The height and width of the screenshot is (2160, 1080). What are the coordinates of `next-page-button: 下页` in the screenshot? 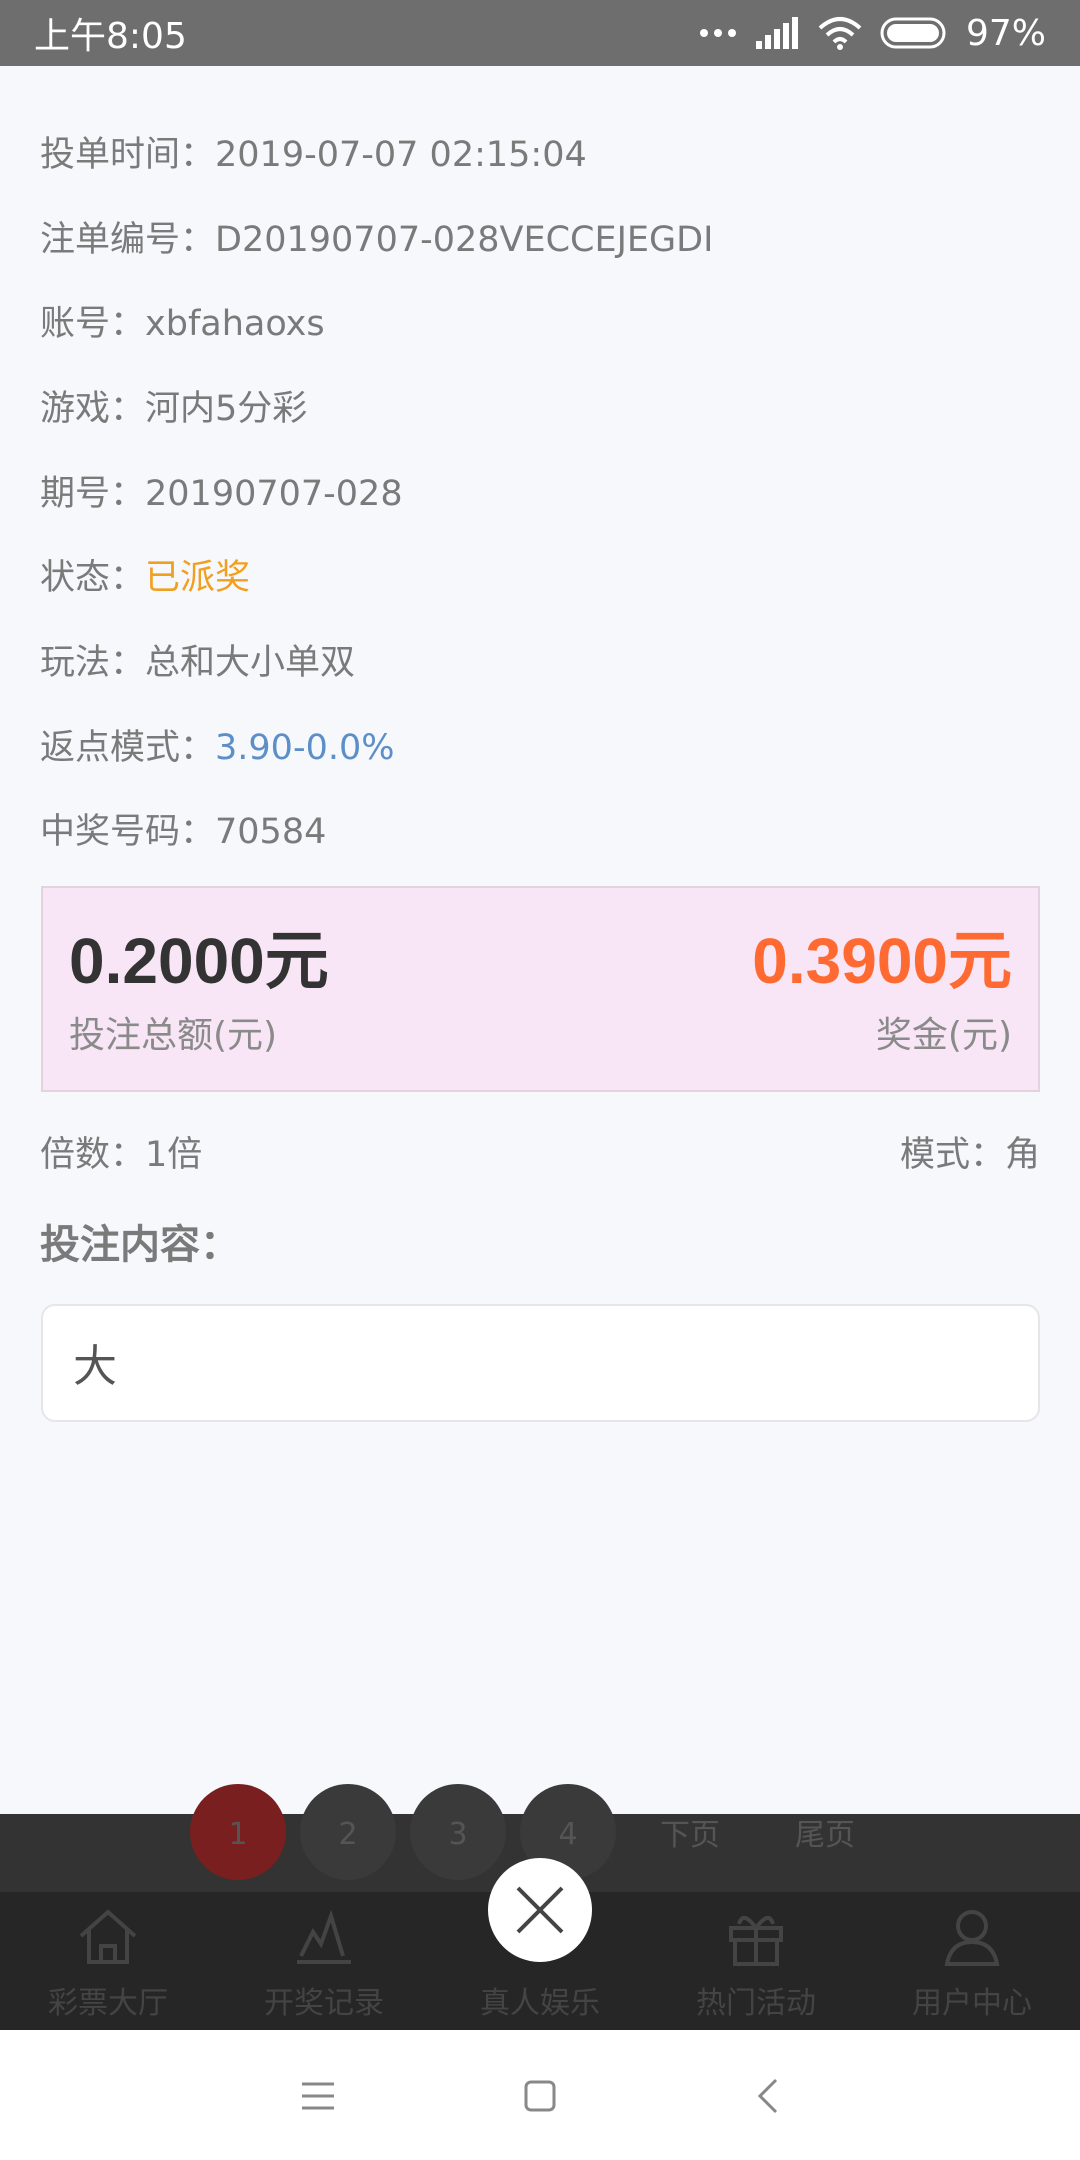 It's located at (690, 1832).